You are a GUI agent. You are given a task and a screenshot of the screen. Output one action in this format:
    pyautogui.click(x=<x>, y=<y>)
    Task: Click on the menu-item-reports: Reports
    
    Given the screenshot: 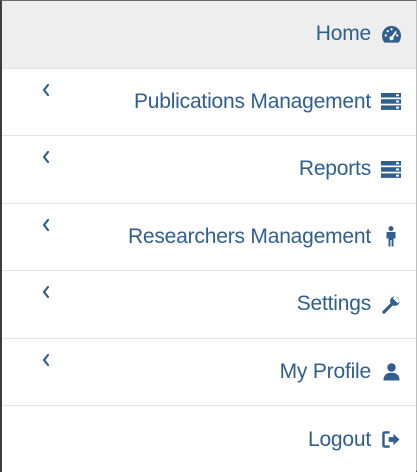 What is the action you would take?
    pyautogui.click(x=209, y=170)
    